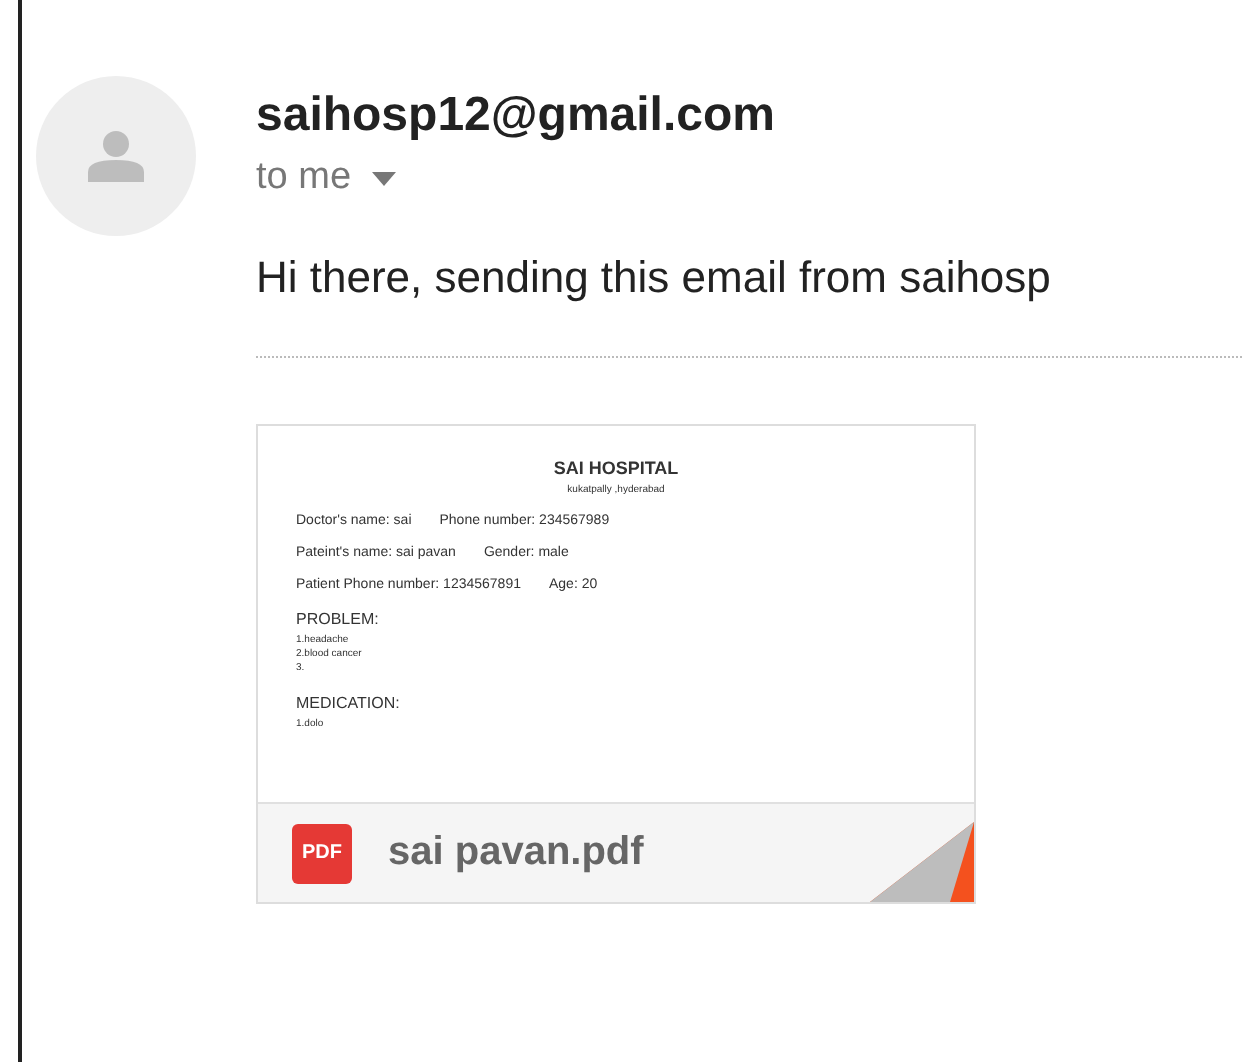 The height and width of the screenshot is (1062, 1242). Describe the element at coordinates (516, 853) in the screenshot. I see `file-name: sai pavan.pdf` at that location.